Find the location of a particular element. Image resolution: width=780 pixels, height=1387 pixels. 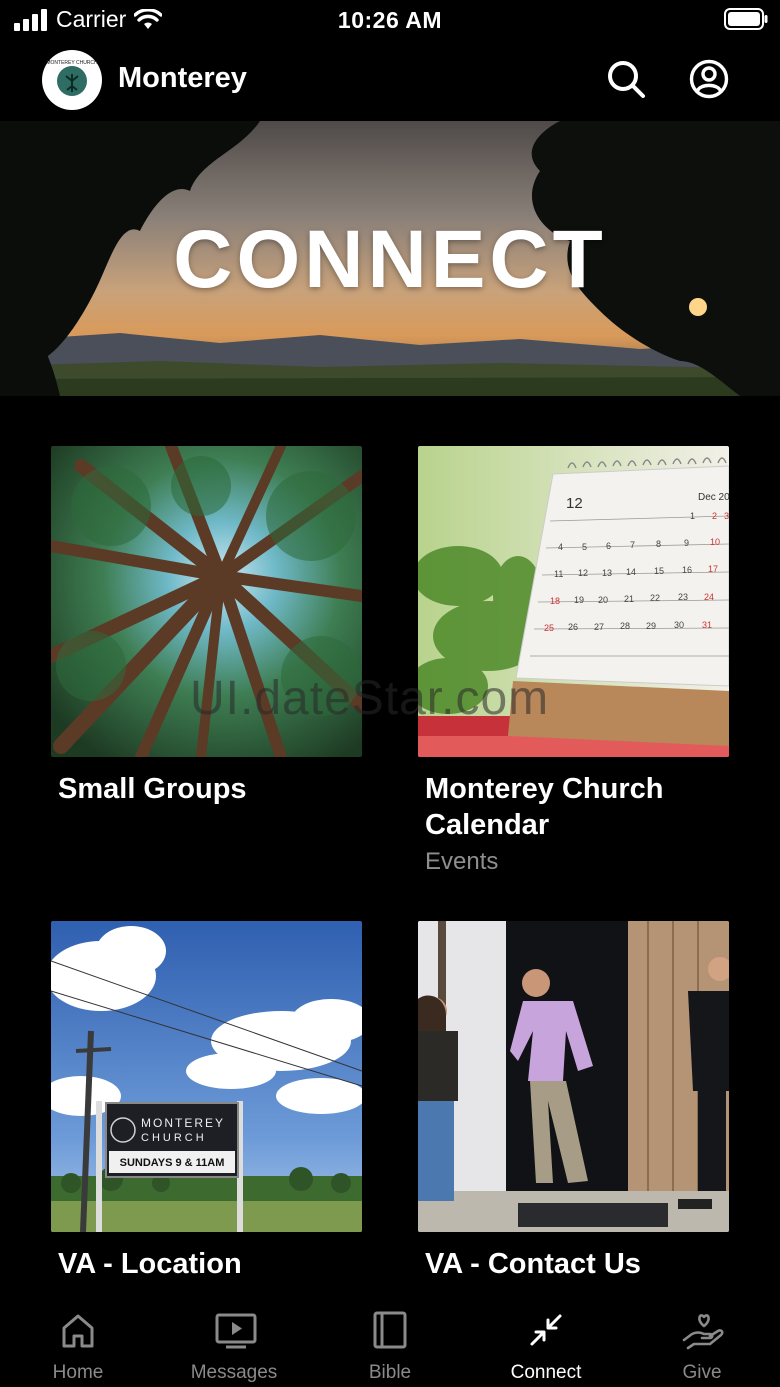

calendar-month-label: Dec 202 is located at coordinates (713, 497).